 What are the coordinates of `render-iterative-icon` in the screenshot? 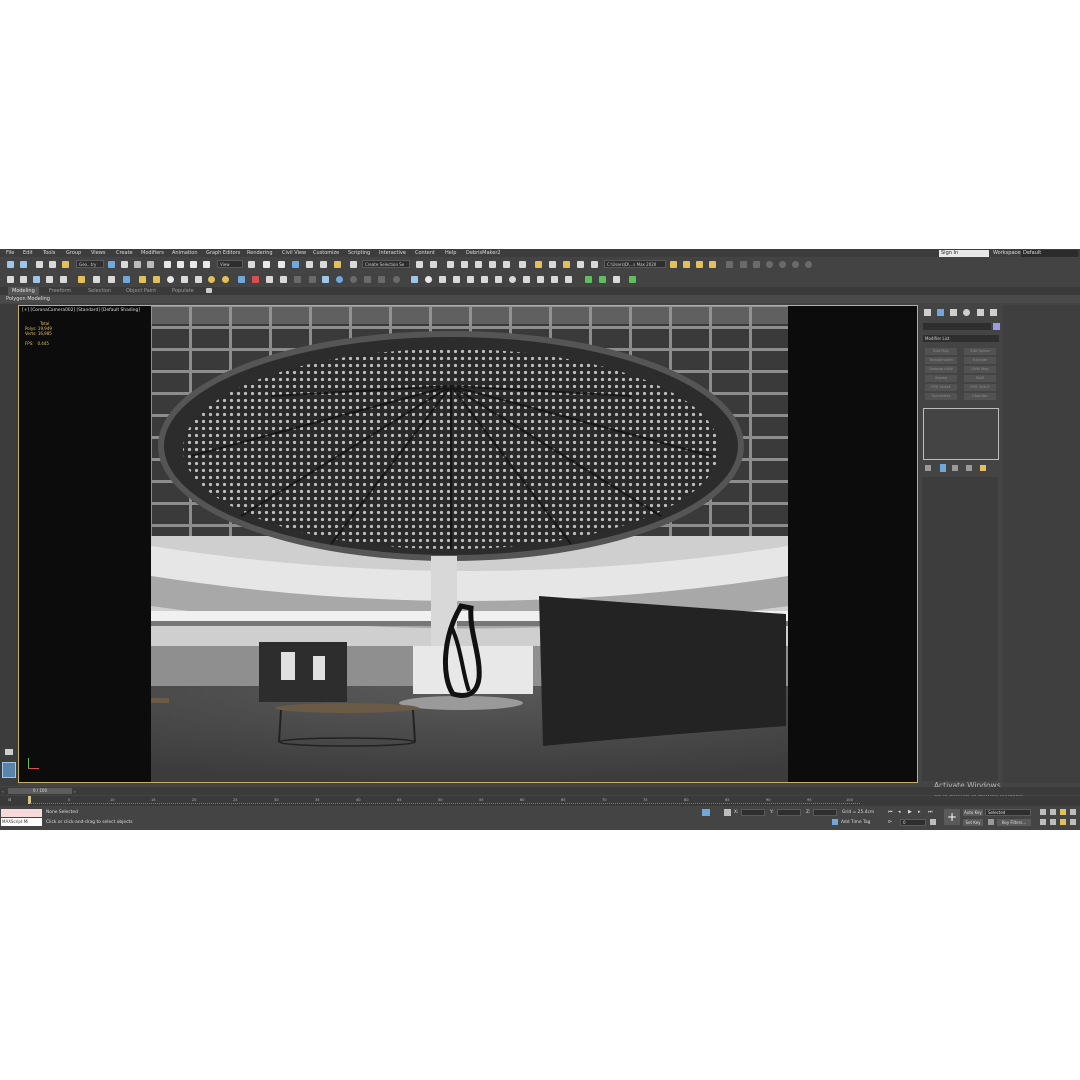 It's located at (594, 264).